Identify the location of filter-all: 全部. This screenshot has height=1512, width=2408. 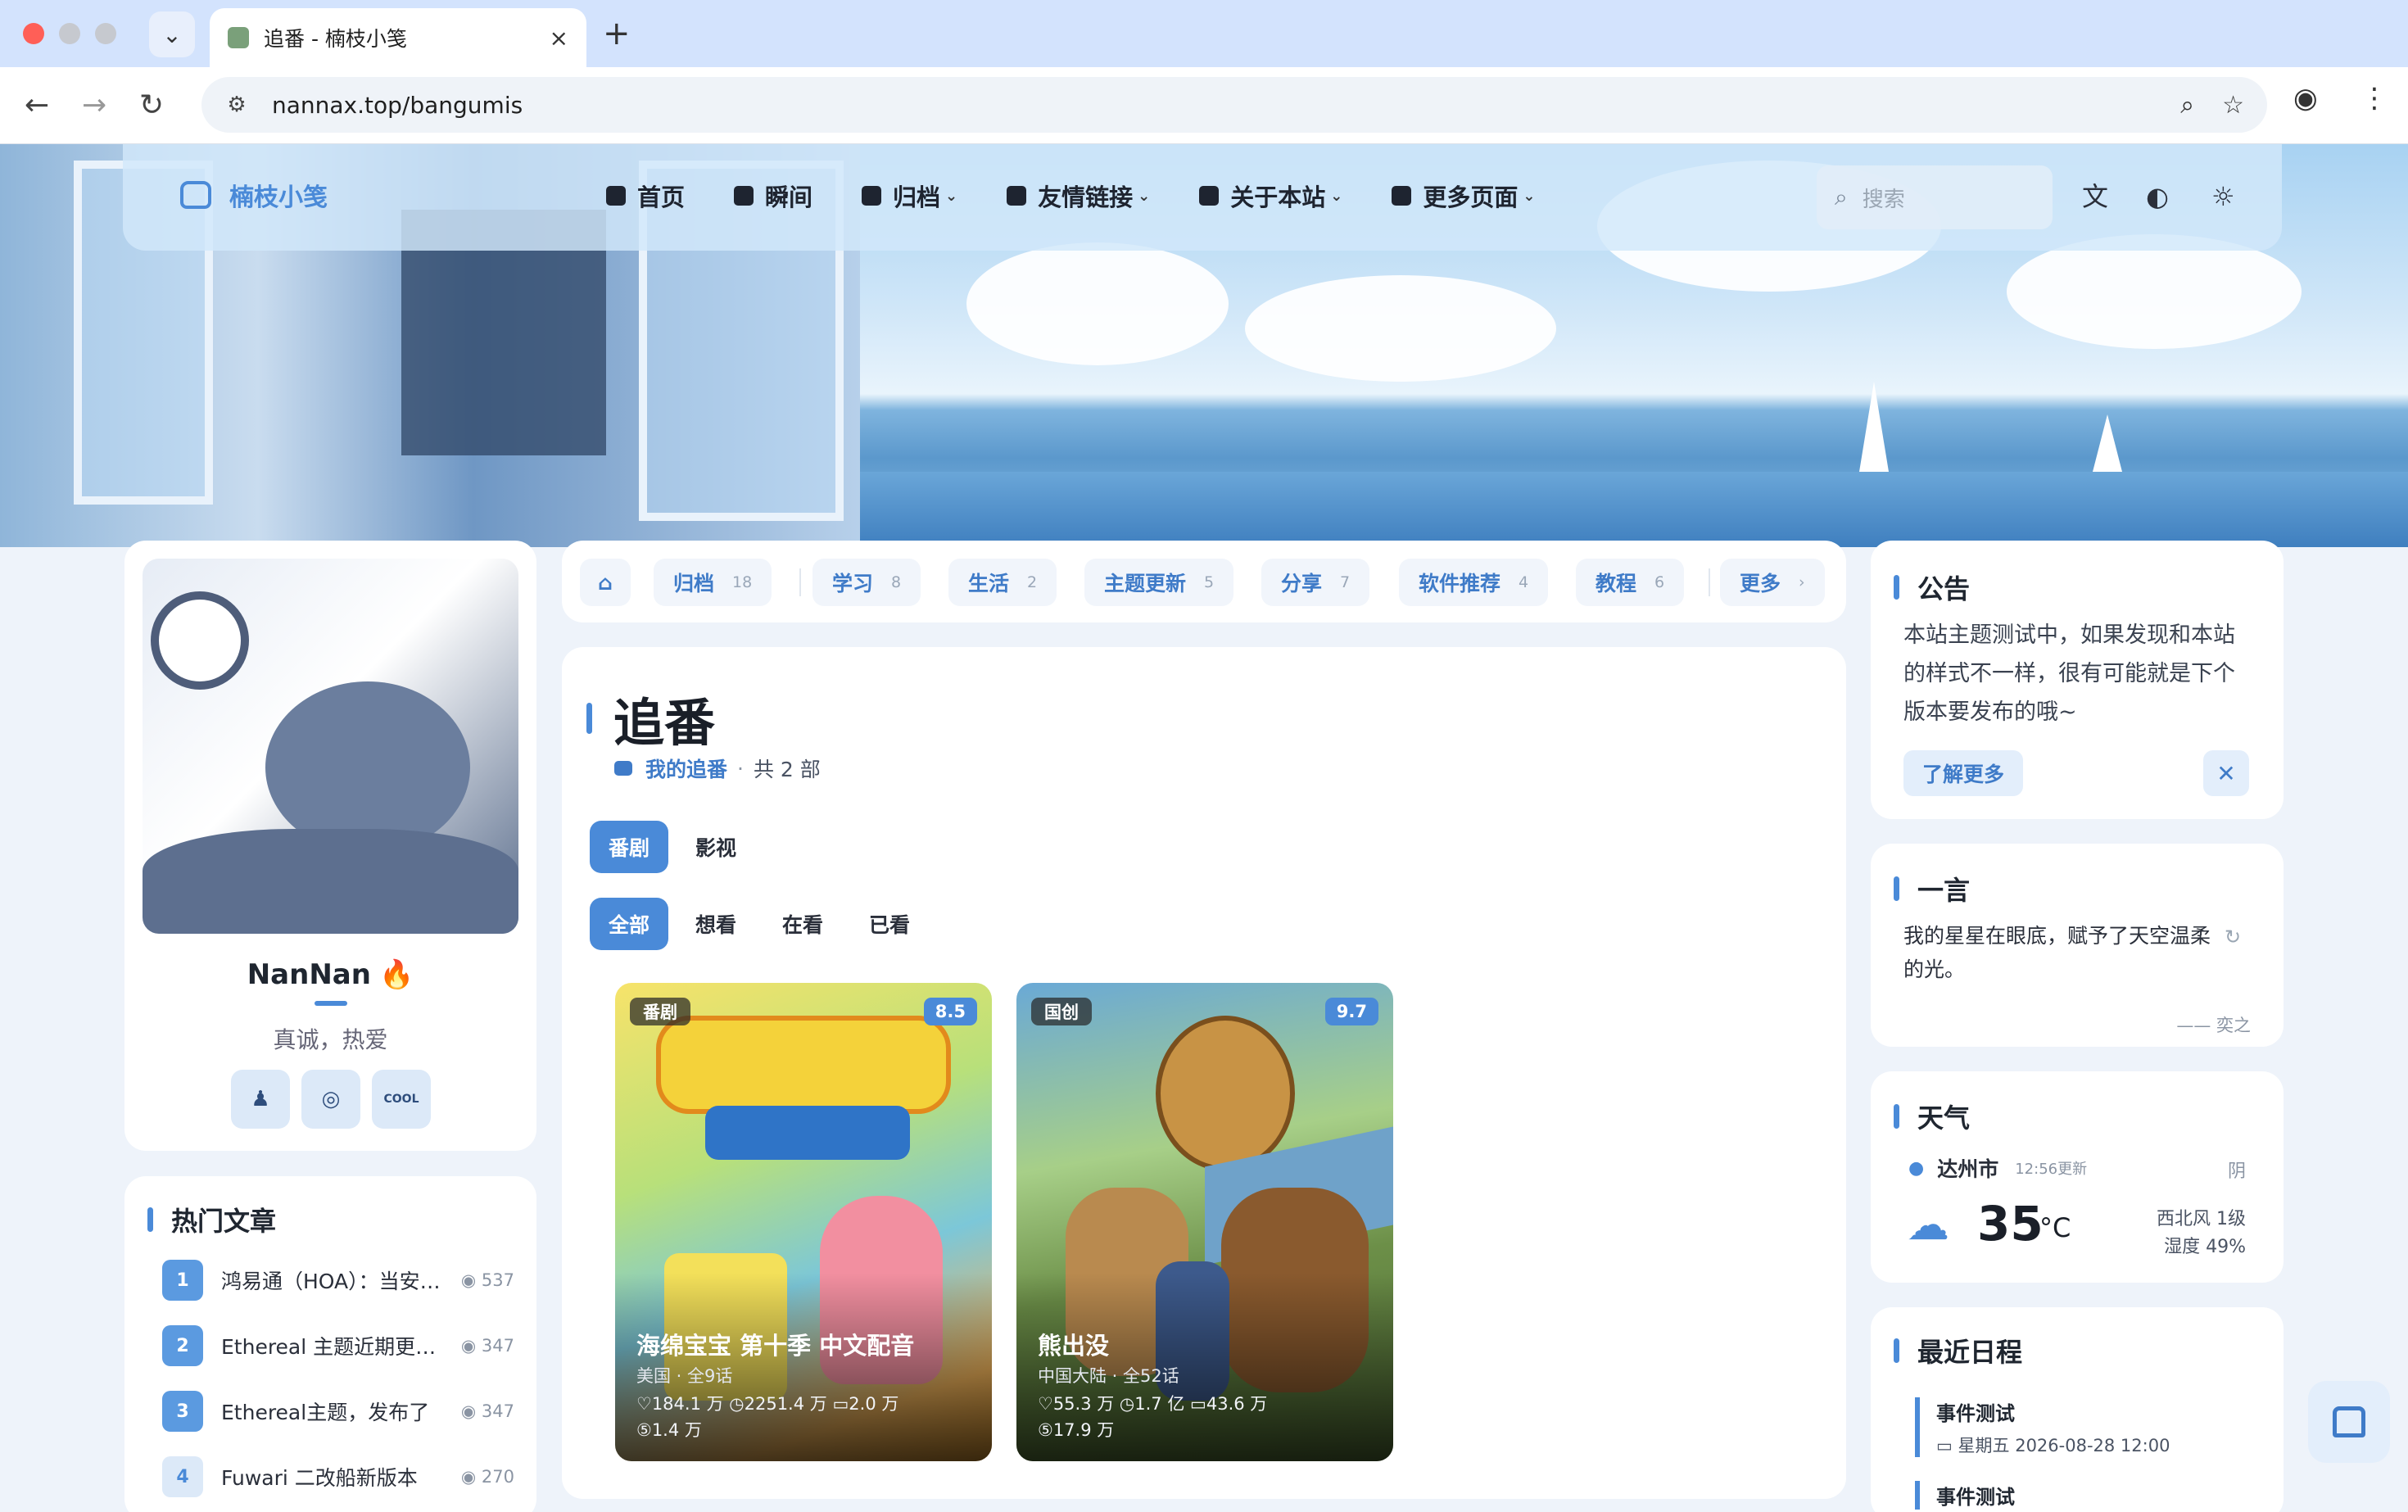
(629, 924).